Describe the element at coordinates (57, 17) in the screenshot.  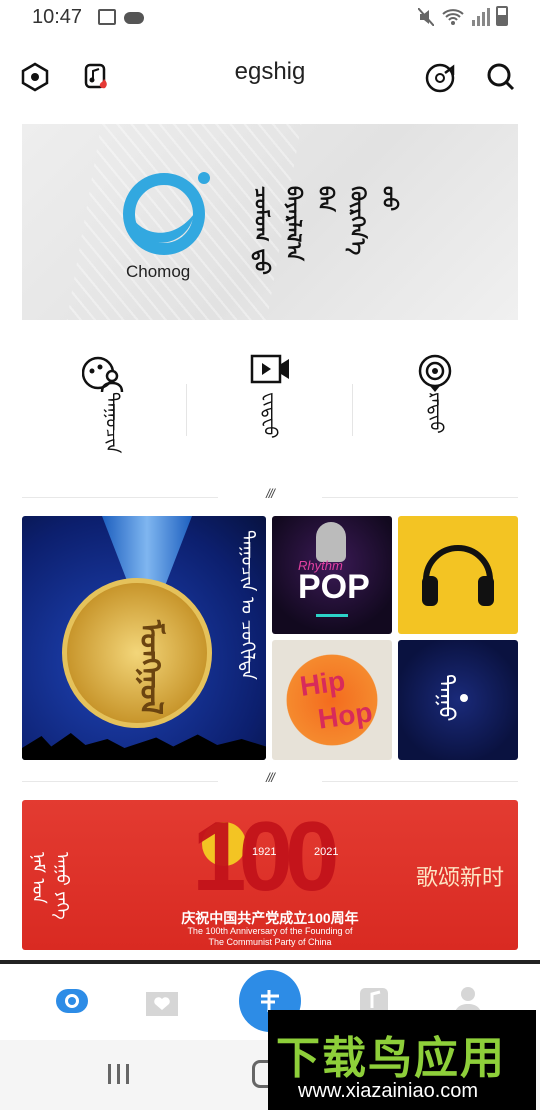
I see `status-time: 10:47` at that location.